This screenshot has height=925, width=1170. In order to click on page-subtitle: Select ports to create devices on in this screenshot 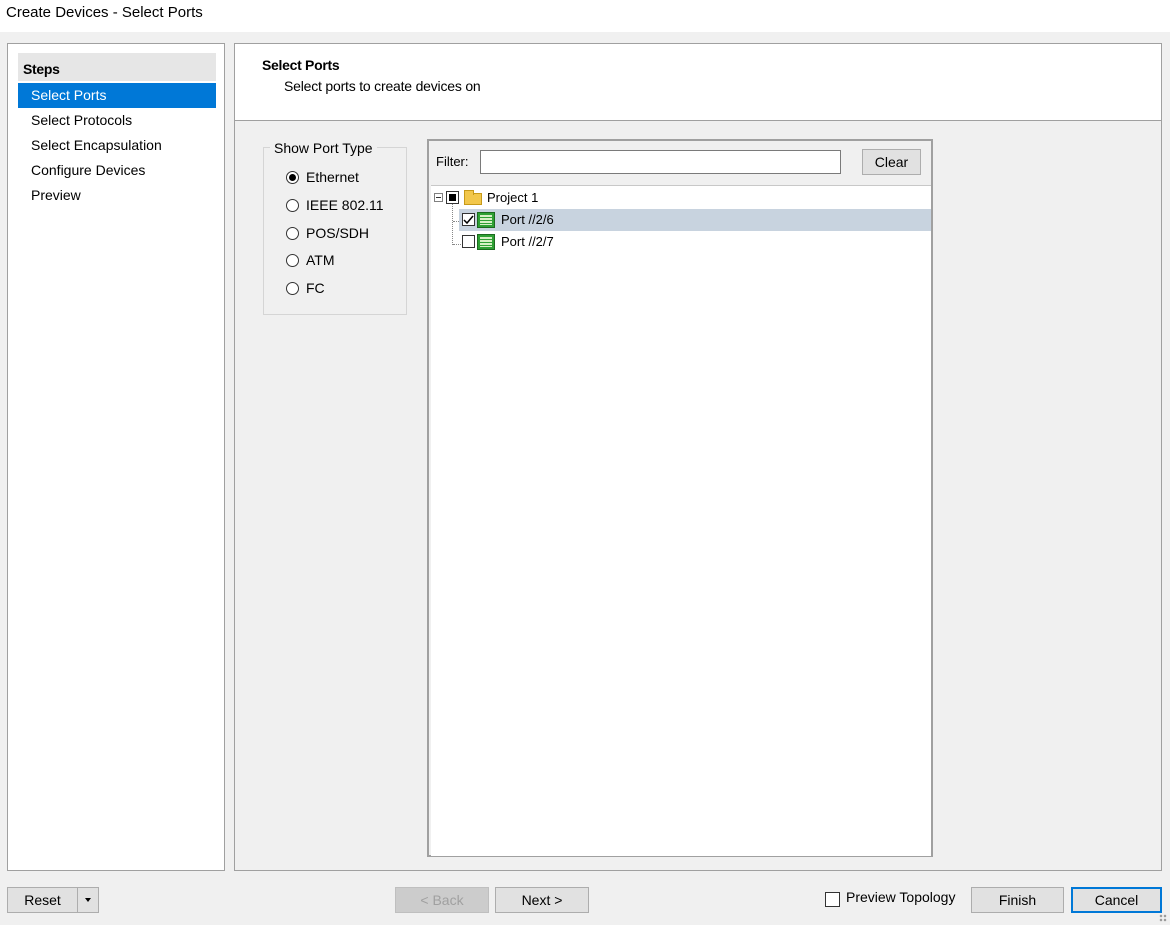, I will do `click(382, 86)`.